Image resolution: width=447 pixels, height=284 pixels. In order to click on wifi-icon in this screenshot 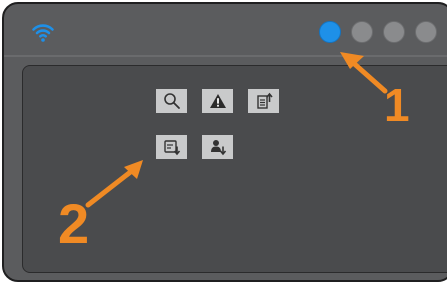, I will do `click(43, 32)`.